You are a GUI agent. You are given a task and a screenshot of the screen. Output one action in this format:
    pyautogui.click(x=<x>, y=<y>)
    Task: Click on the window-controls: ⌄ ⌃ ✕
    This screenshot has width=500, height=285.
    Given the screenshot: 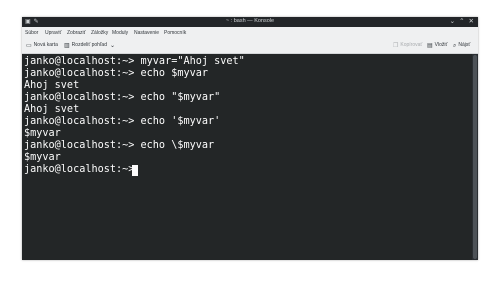 What is the action you would take?
    pyautogui.click(x=460, y=21)
    